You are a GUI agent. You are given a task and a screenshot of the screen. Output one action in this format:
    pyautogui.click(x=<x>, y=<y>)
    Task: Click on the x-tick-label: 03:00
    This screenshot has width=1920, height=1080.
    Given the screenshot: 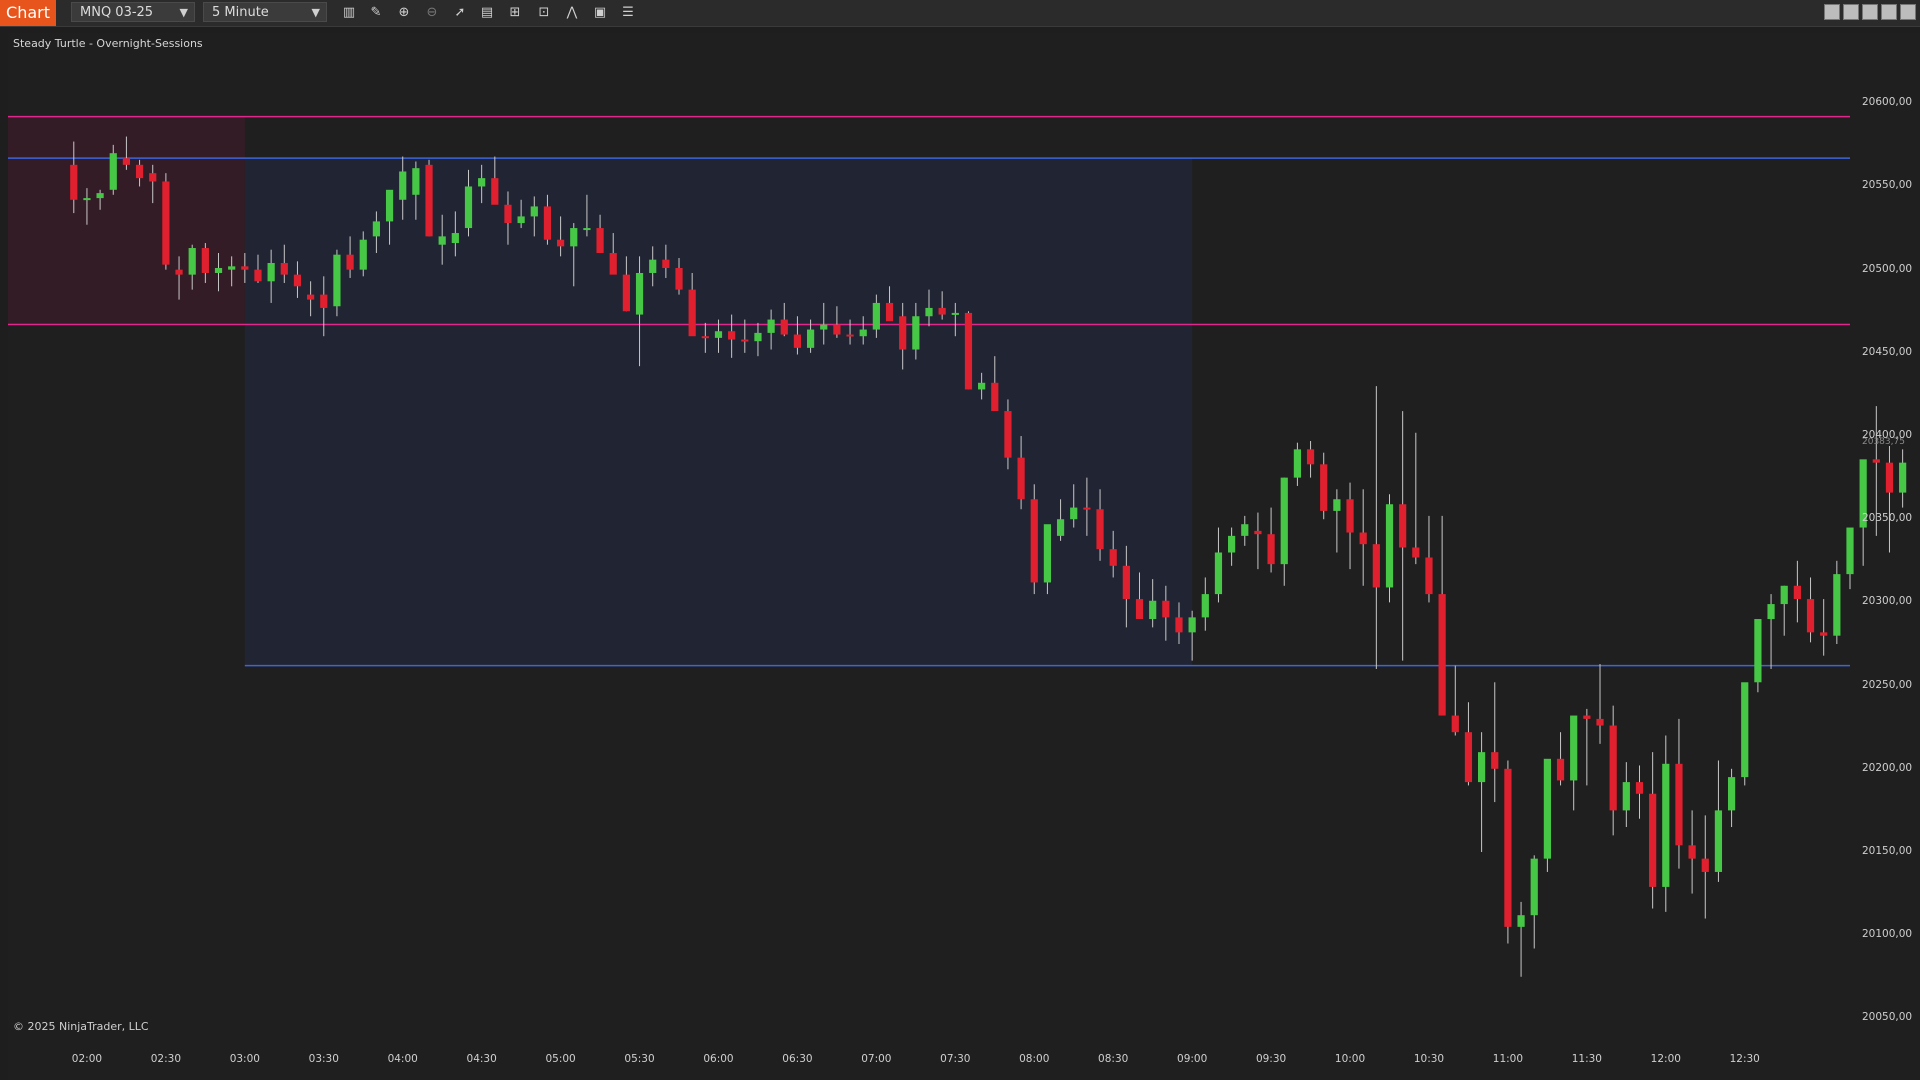 What is the action you would take?
    pyautogui.click(x=244, y=1059)
    